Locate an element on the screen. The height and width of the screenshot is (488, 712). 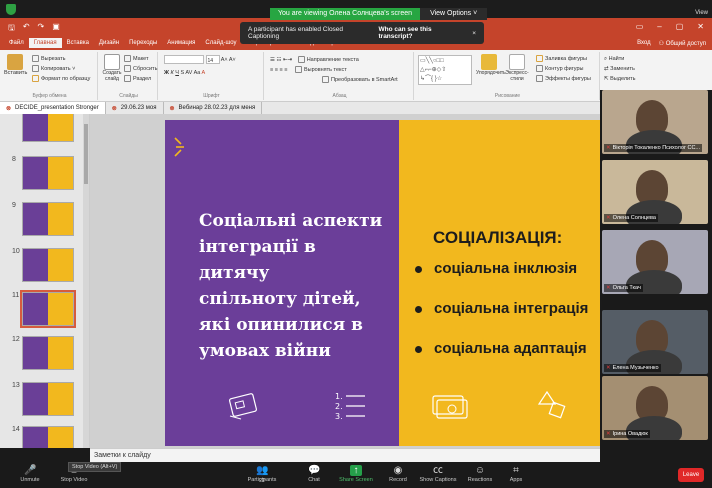
slide-thumbnail is located at coordinates (45, 131).